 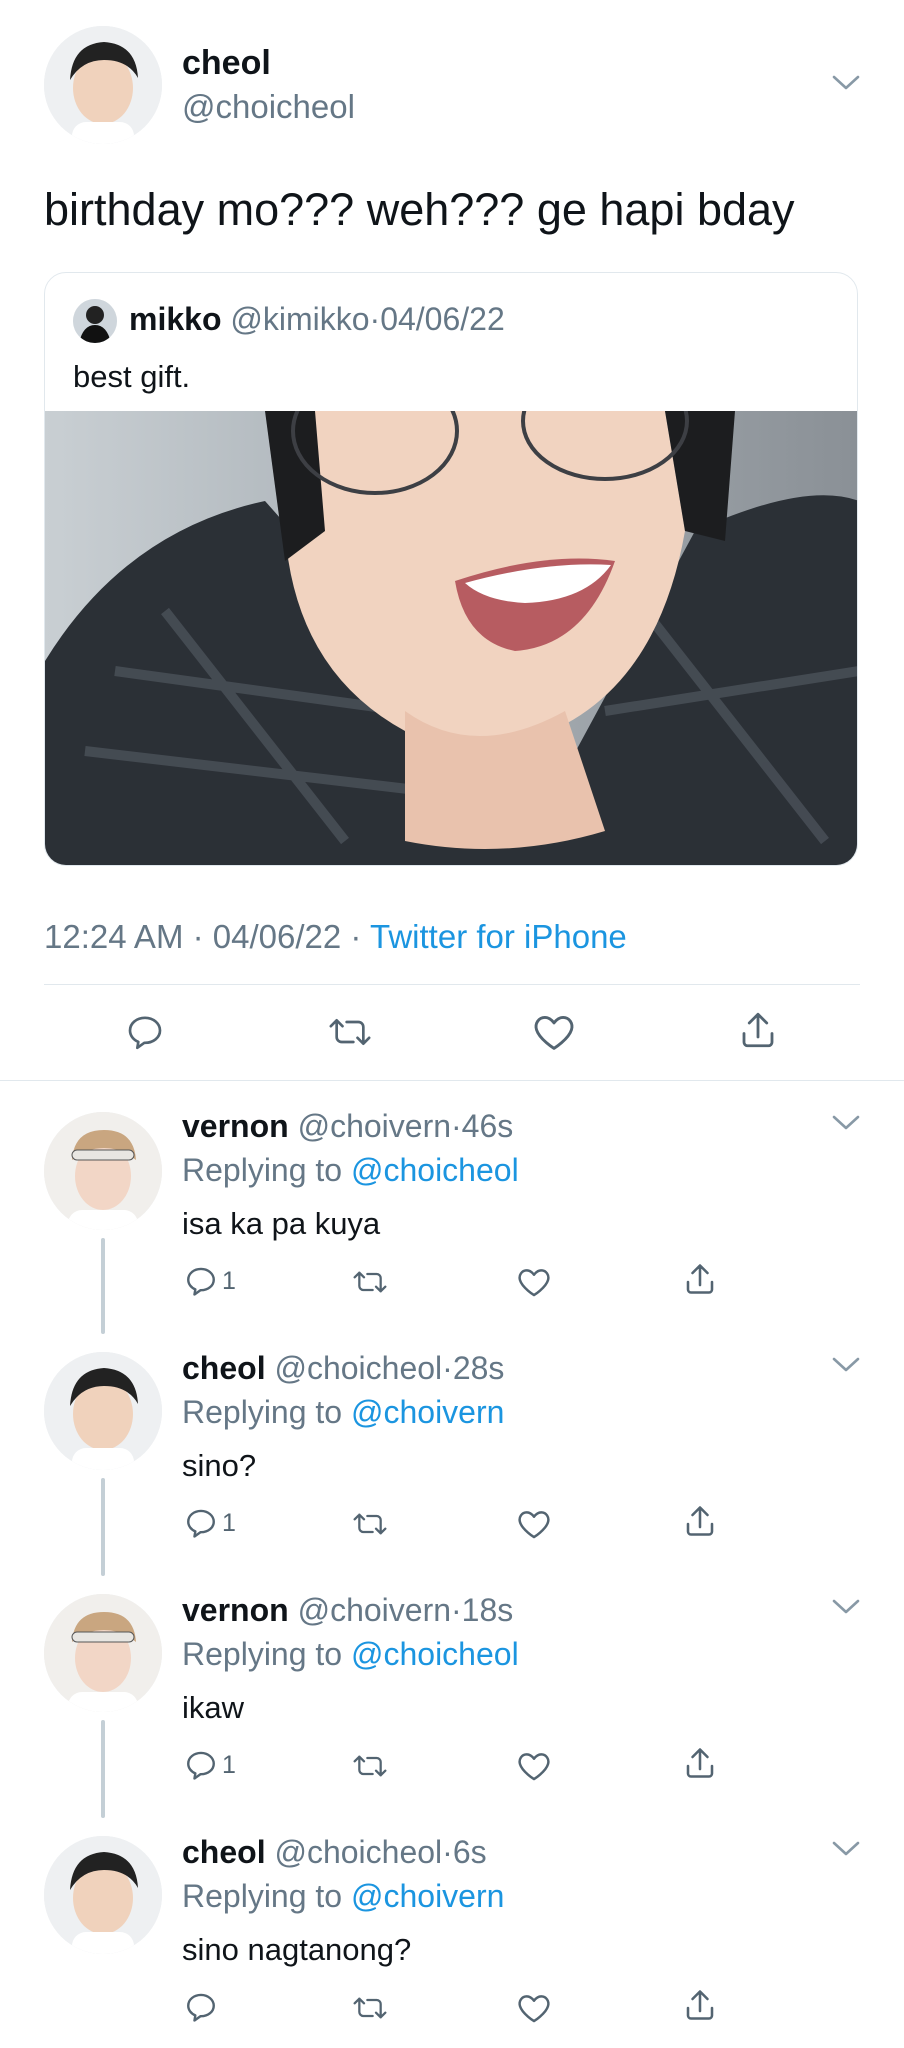 I want to click on reply-time: 18s, so click(x=487, y=1610).